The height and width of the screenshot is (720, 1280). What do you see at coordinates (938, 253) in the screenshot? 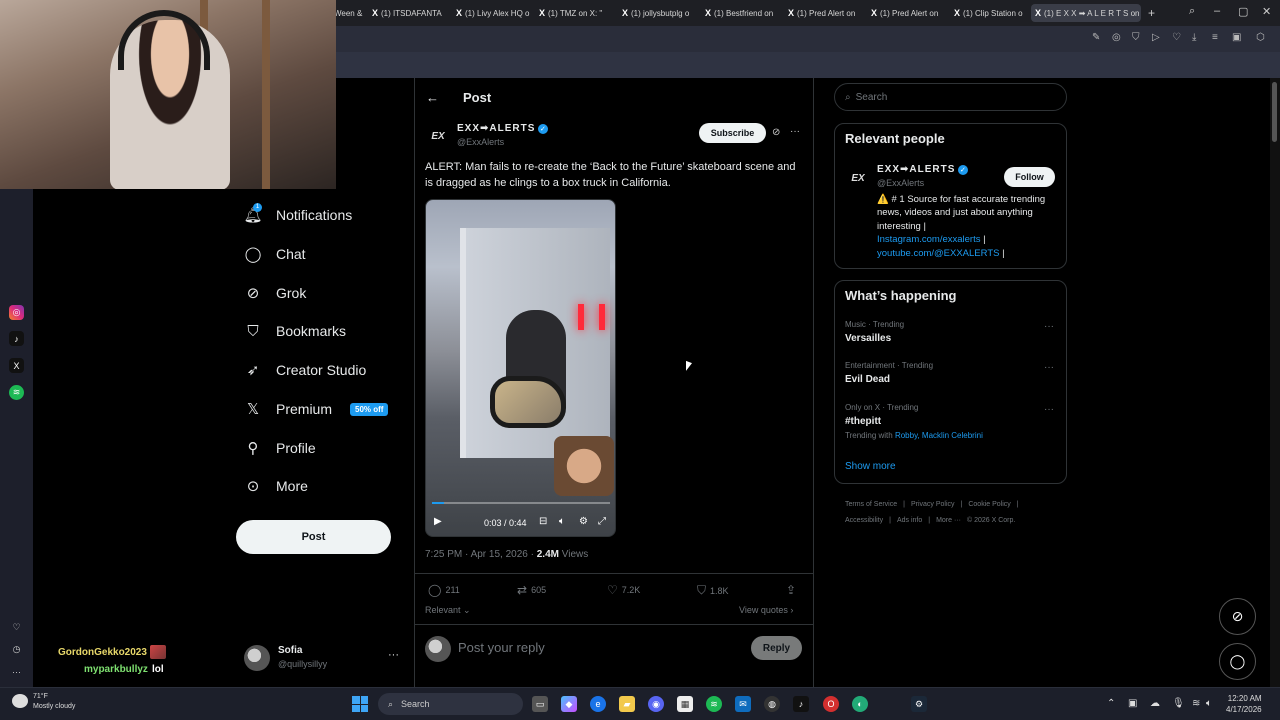
I see `bio-link-youtube: youtube.com/@EXXALERTS` at bounding box center [938, 253].